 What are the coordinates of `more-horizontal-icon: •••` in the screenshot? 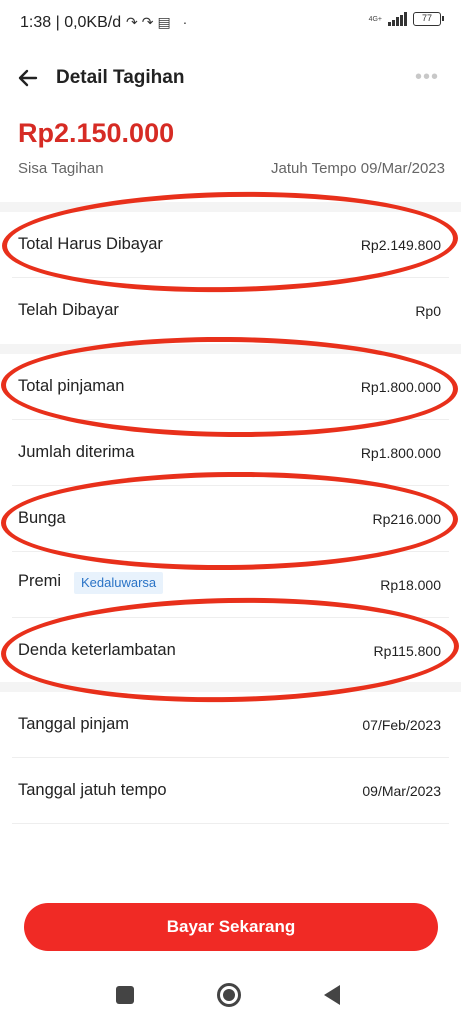 It's located at (427, 77).